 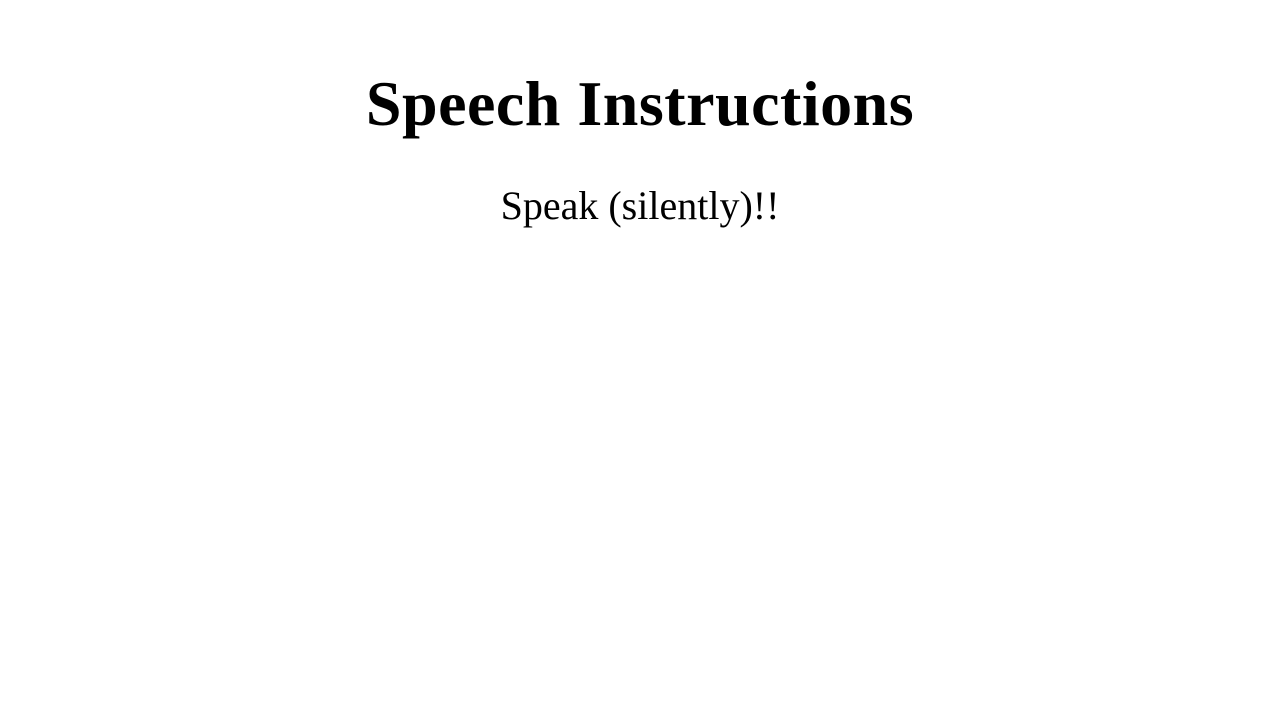 What do you see at coordinates (640, 205) in the screenshot?
I see `instruction-text: Speak (silently)!!` at bounding box center [640, 205].